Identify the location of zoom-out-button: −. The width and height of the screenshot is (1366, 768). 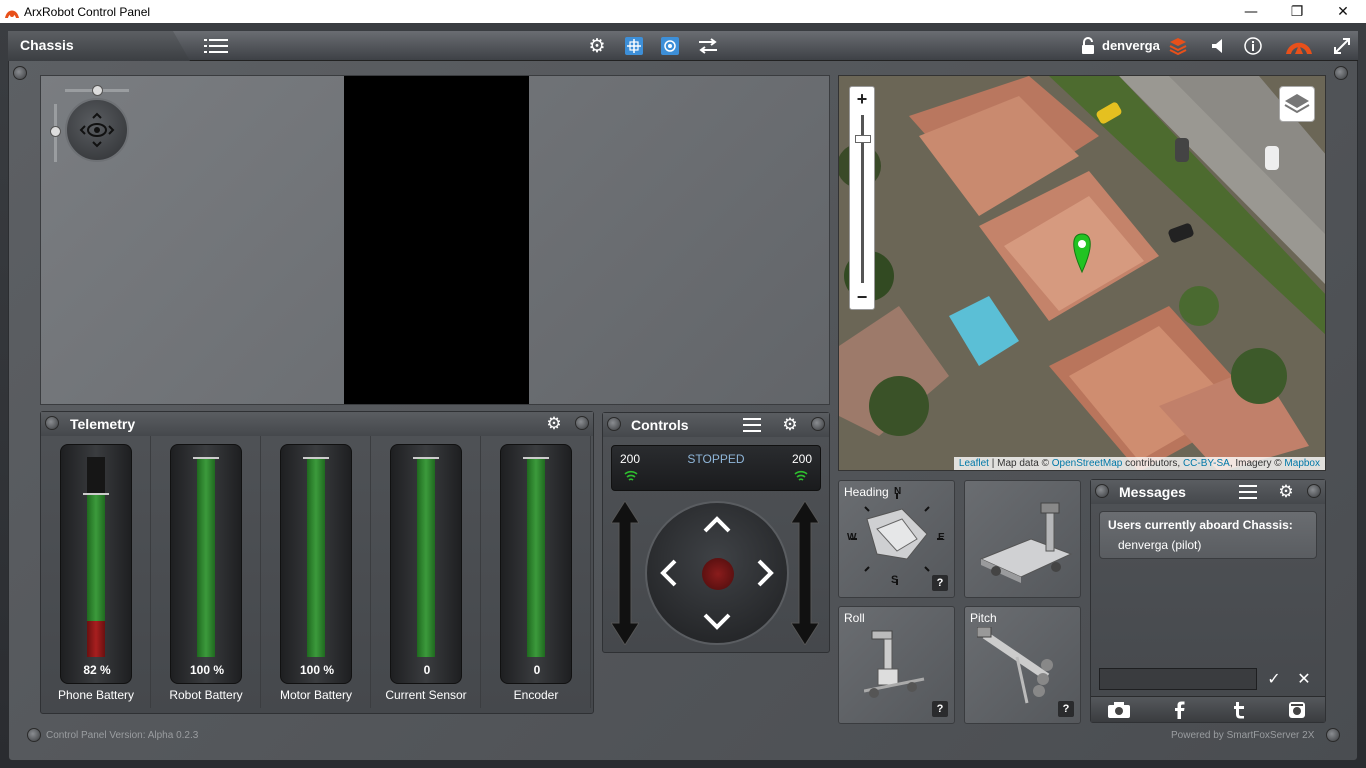
(862, 297).